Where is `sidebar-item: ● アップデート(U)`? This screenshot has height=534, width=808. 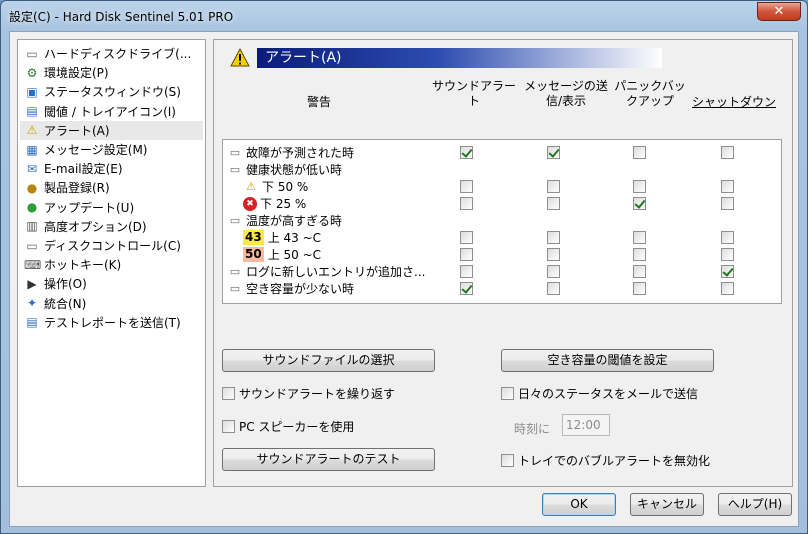 sidebar-item: ● アップデート(U) is located at coordinates (111, 207).